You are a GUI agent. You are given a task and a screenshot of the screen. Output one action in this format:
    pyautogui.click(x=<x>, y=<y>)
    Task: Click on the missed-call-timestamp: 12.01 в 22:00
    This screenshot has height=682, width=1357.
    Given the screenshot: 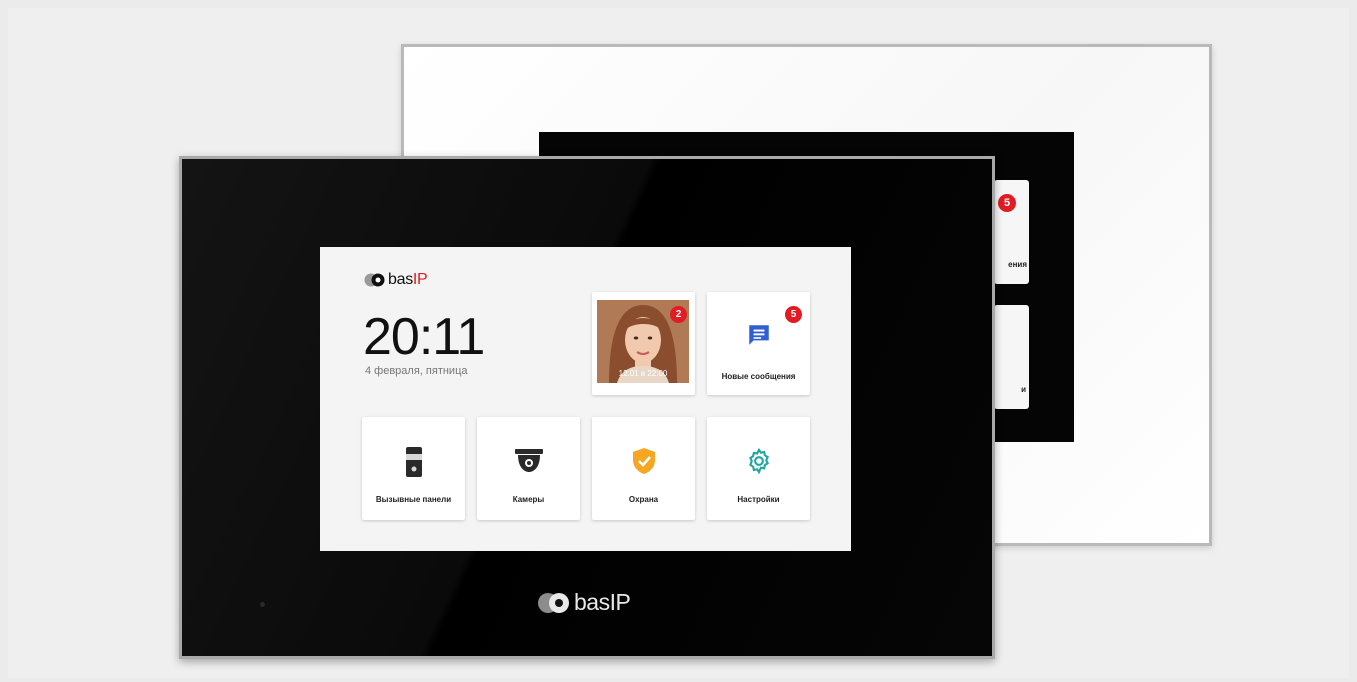 What is the action you would take?
    pyautogui.click(x=643, y=373)
    